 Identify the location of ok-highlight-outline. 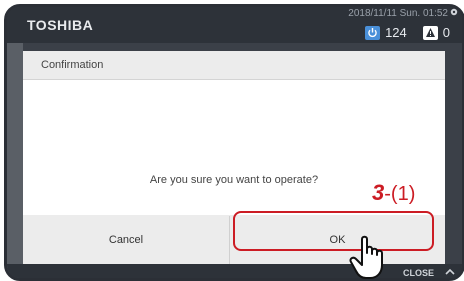
(333, 231).